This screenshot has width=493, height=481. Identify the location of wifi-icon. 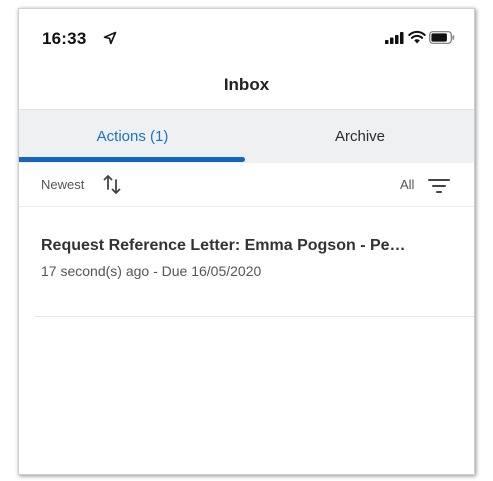
(417, 37).